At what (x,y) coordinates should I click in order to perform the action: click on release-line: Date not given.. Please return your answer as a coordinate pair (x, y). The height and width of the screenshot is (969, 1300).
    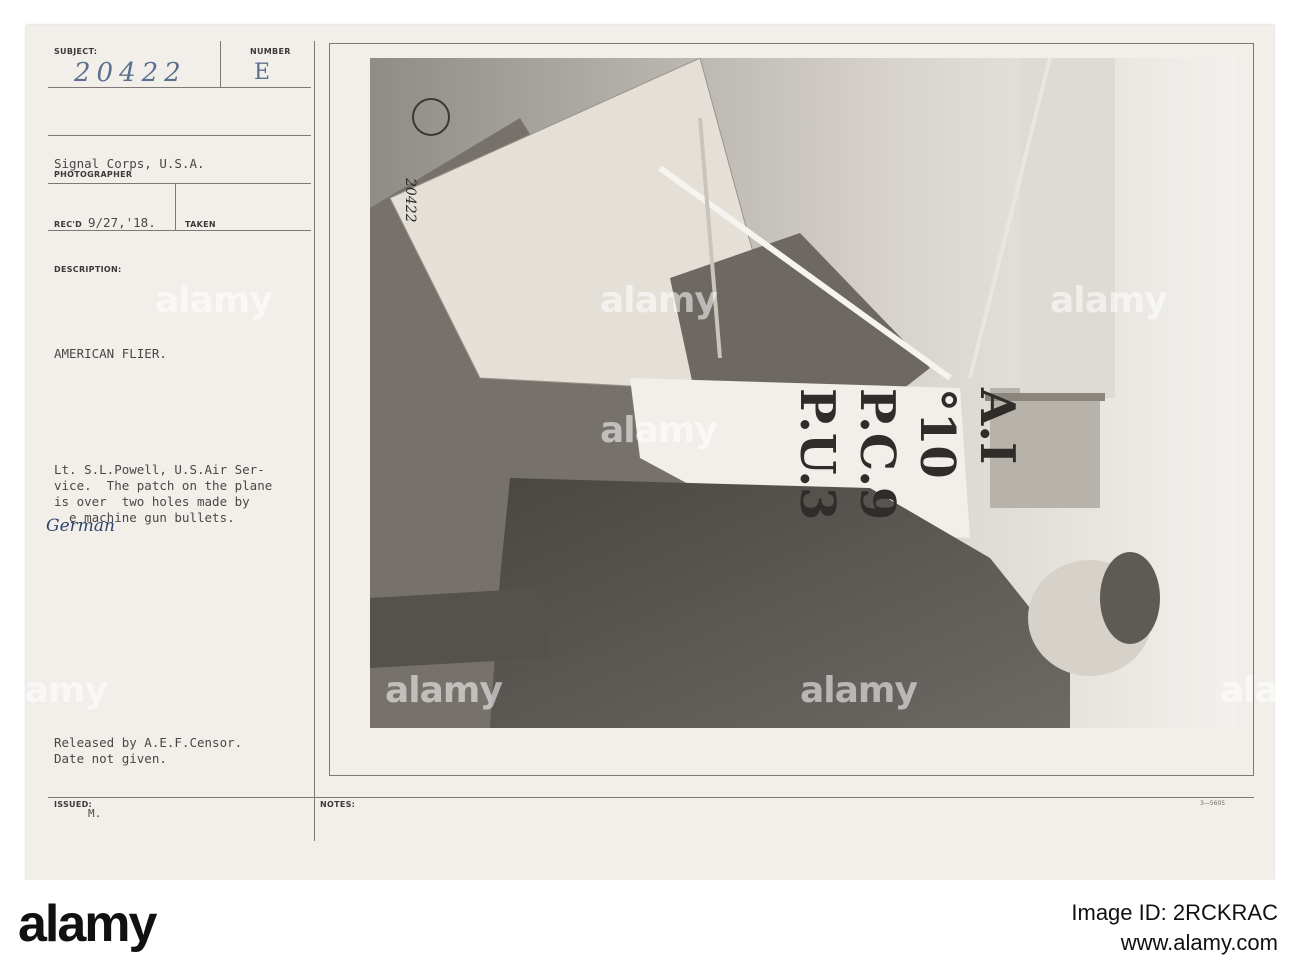
    Looking at the image, I should click on (110, 758).